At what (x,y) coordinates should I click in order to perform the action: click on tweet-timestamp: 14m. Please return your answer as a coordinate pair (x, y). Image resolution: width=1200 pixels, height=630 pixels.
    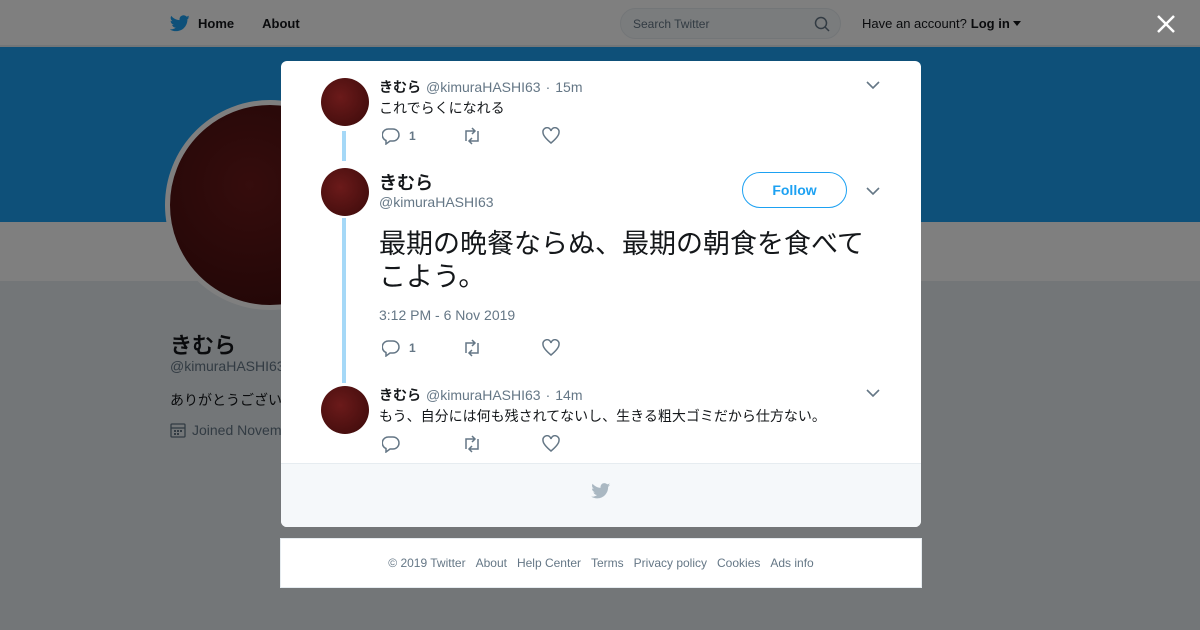
    Looking at the image, I should click on (568, 395).